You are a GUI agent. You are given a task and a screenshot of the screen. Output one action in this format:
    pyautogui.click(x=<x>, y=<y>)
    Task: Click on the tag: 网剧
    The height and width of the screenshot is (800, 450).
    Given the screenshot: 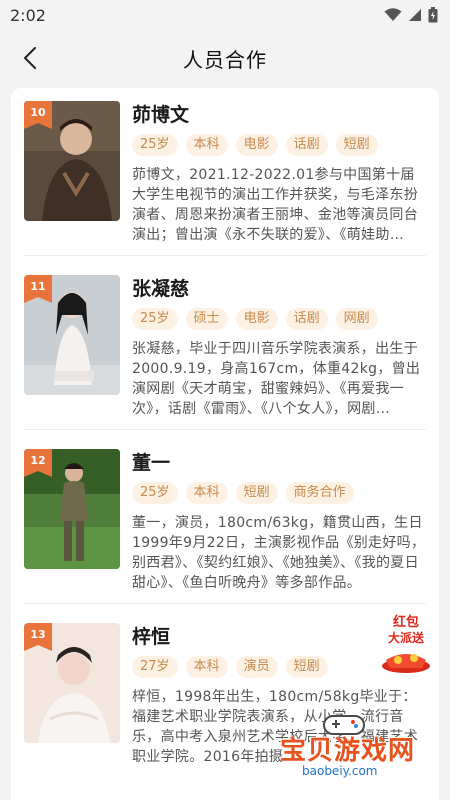 What is the action you would take?
    pyautogui.click(x=356, y=319)
    